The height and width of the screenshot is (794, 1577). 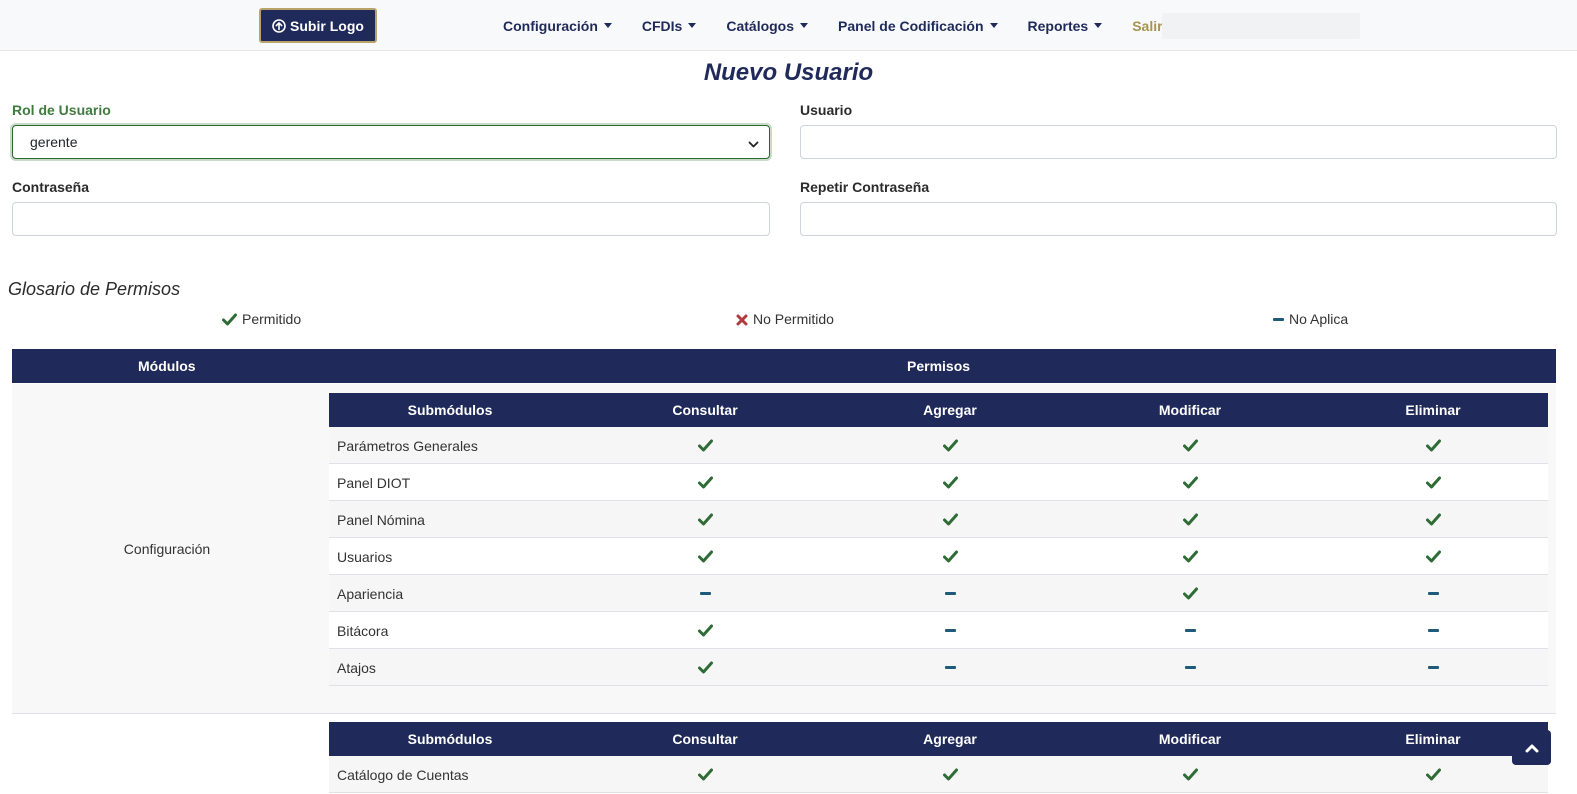 I want to click on submodule-row: Panel Nómina, so click(x=938, y=519).